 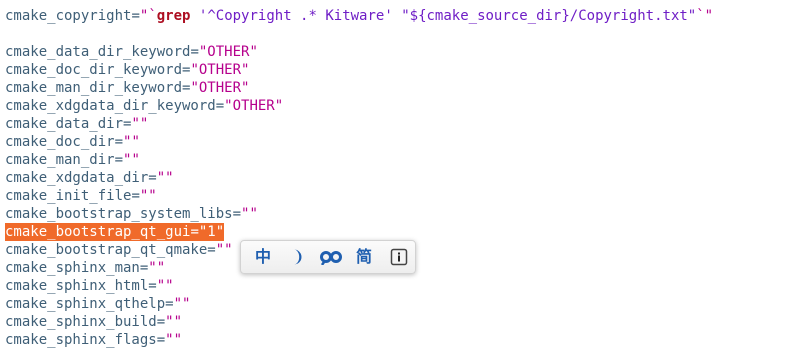 I want to click on code-line: cmake_data_dir_keyword="OTHER", so click(x=131, y=52).